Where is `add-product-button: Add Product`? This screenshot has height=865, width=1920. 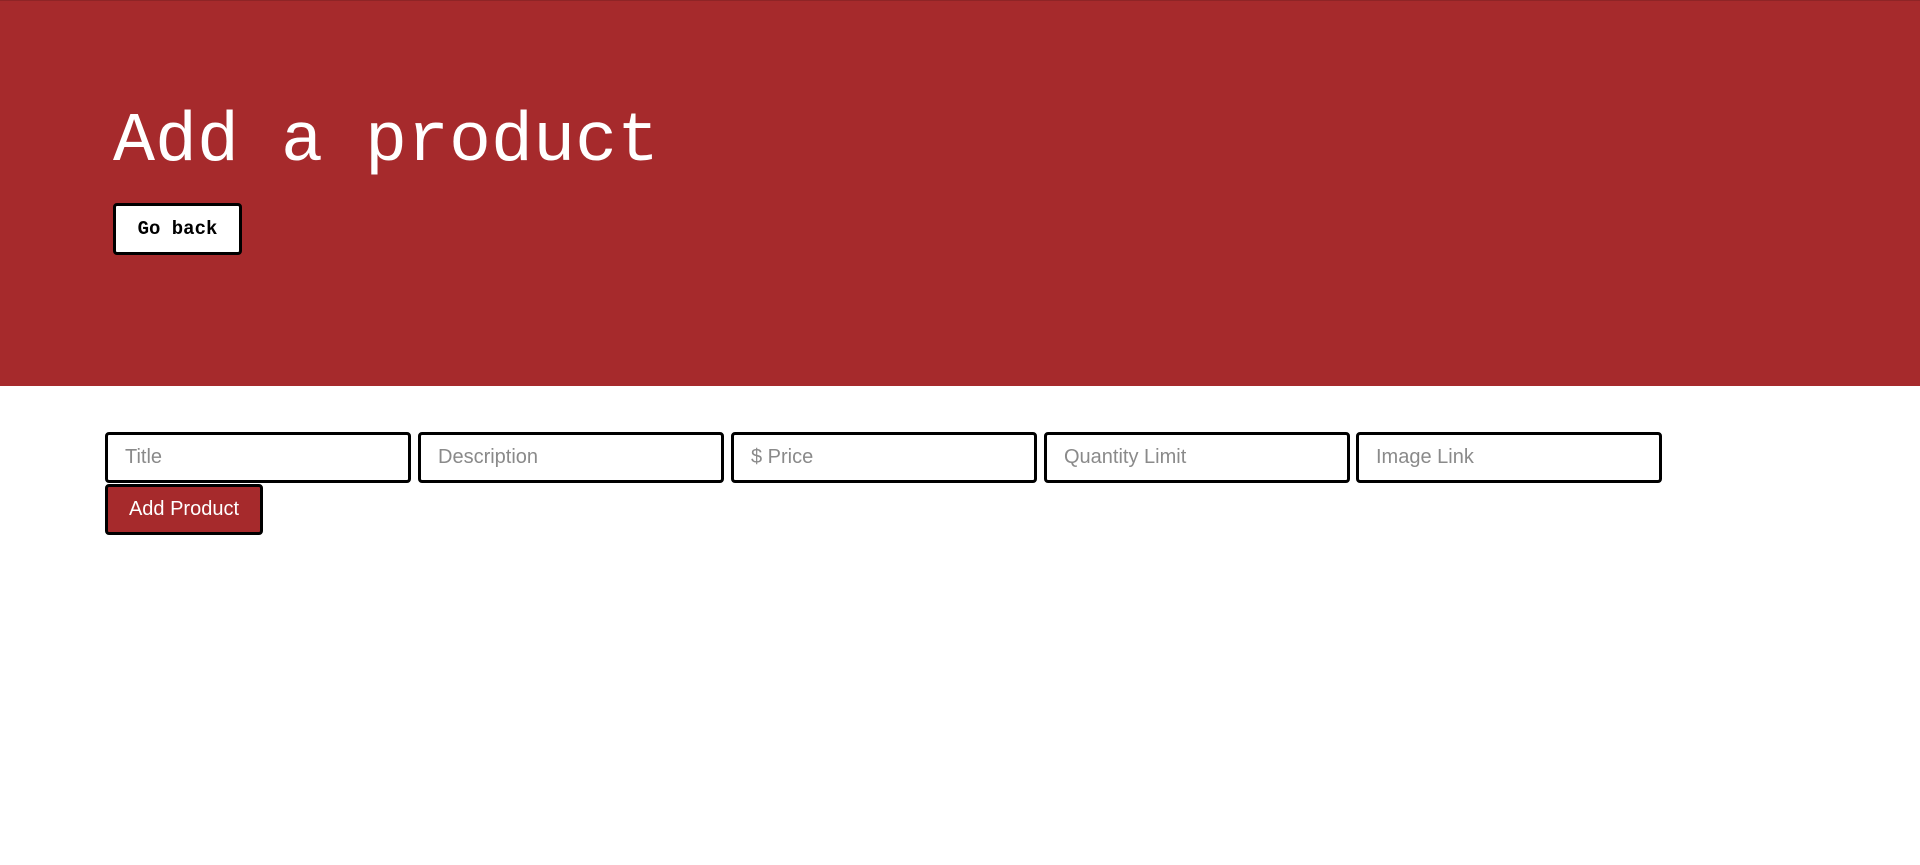
add-product-button: Add Product is located at coordinates (184, 509).